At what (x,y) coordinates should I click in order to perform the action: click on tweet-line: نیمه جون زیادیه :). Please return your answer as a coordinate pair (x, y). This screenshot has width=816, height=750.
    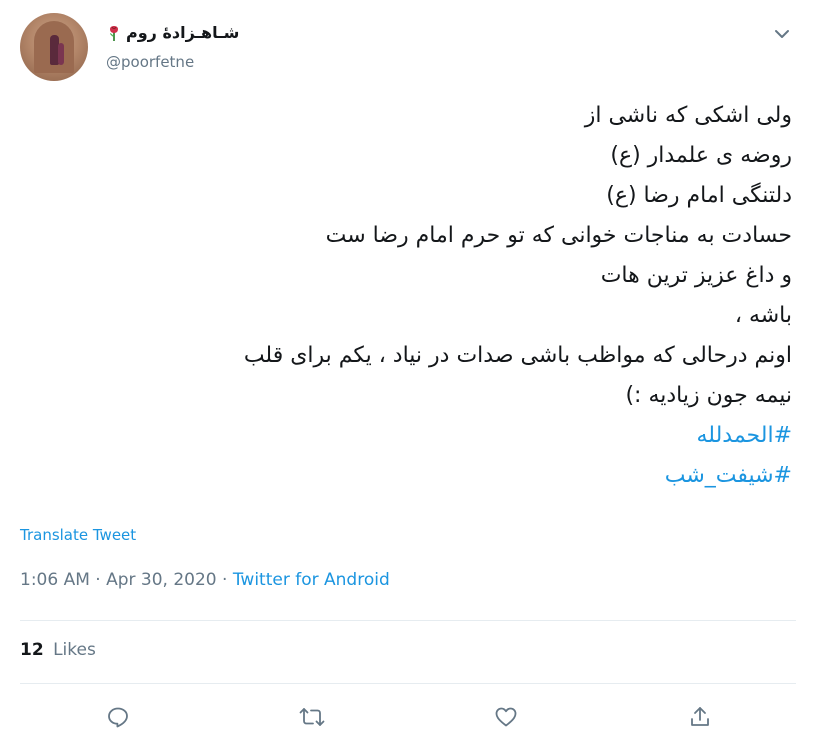
    Looking at the image, I should click on (708, 395).